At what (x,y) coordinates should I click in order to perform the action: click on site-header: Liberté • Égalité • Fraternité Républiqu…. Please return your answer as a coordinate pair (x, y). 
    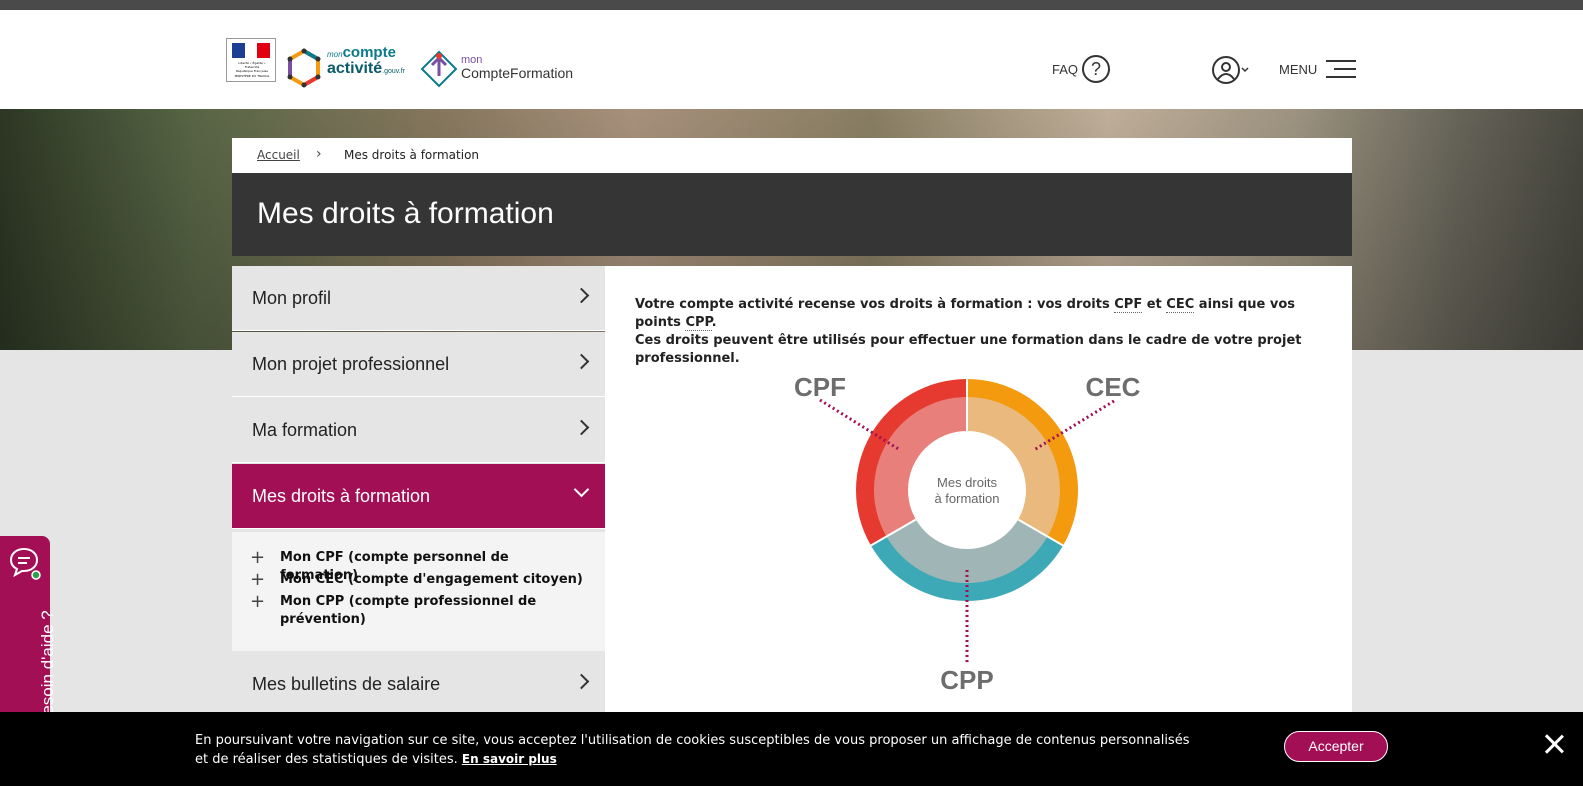
    Looking at the image, I should click on (791, 59).